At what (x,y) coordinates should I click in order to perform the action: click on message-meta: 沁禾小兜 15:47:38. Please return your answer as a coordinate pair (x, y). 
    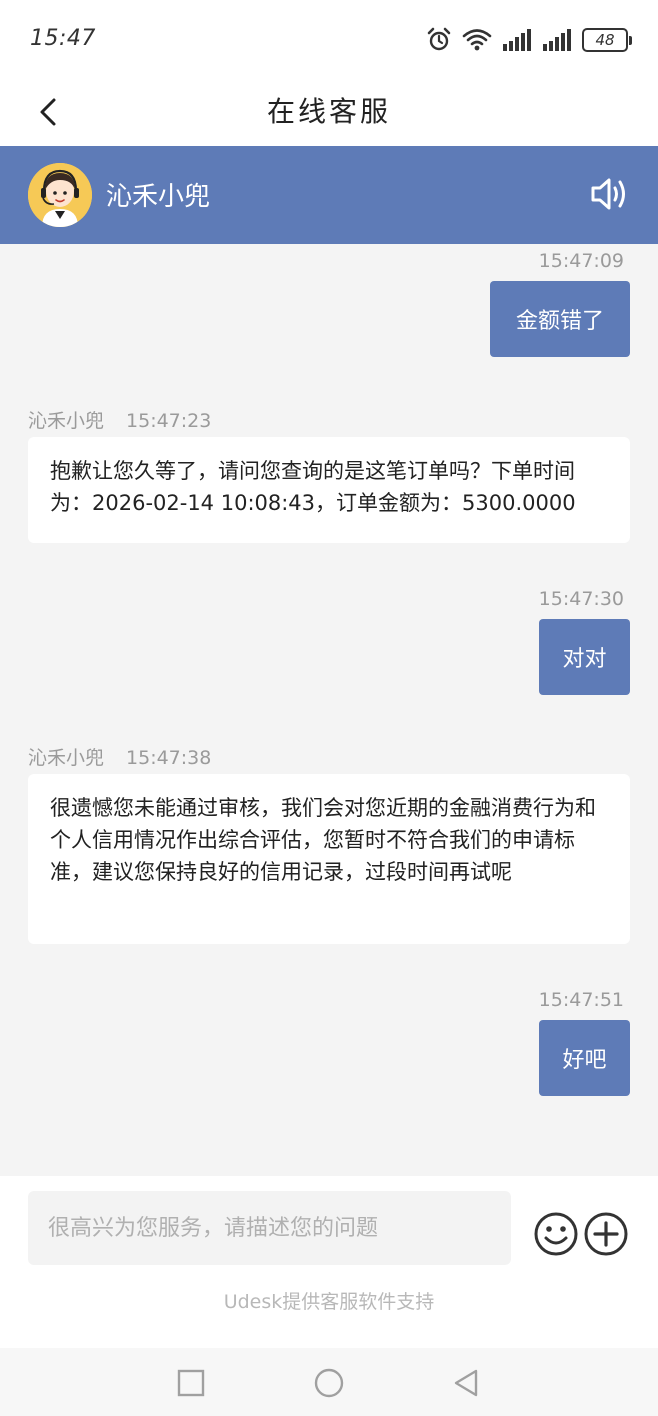
    Looking at the image, I should click on (119, 756).